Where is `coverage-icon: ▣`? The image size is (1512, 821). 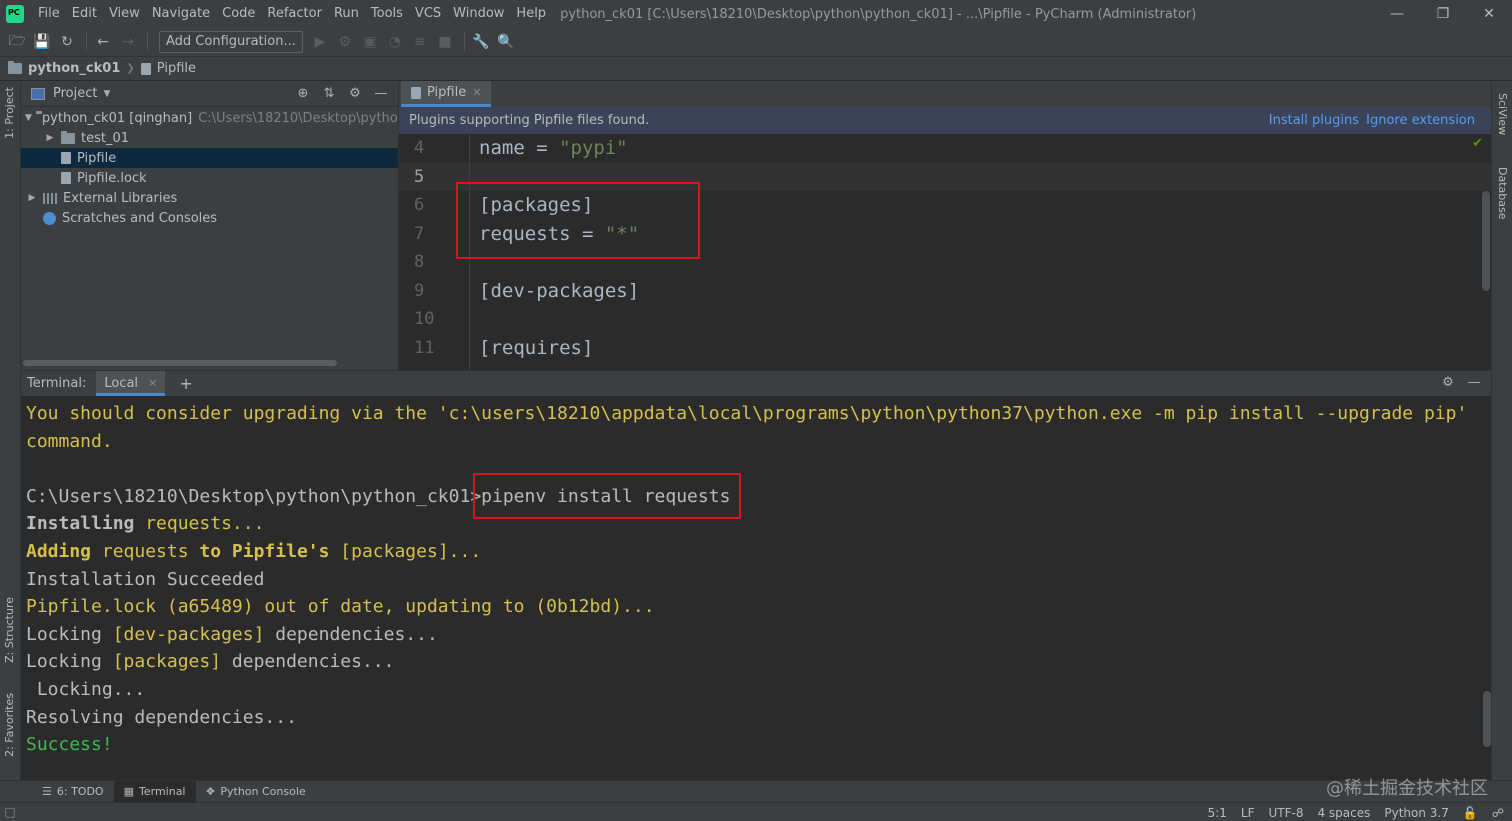 coverage-icon: ▣ is located at coordinates (370, 42).